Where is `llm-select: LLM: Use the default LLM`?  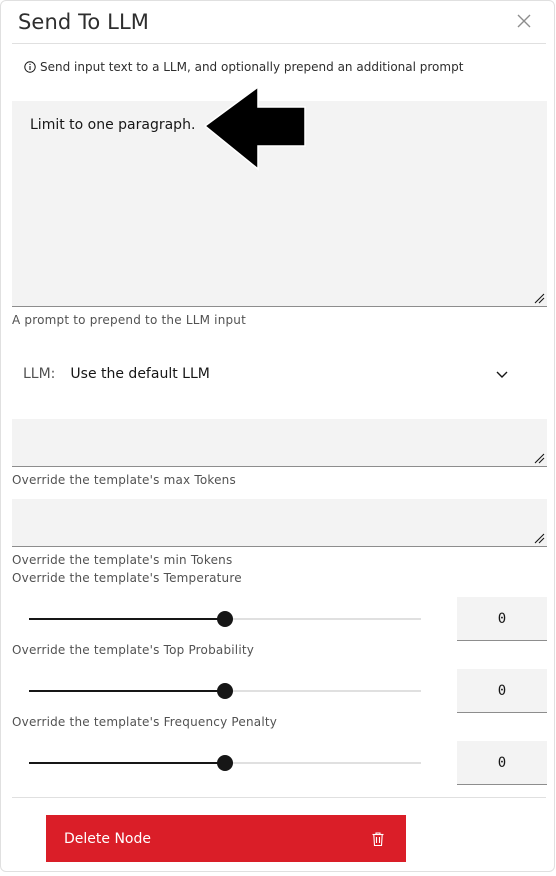
llm-select: LLM: Use the default LLM is located at coordinates (268, 374).